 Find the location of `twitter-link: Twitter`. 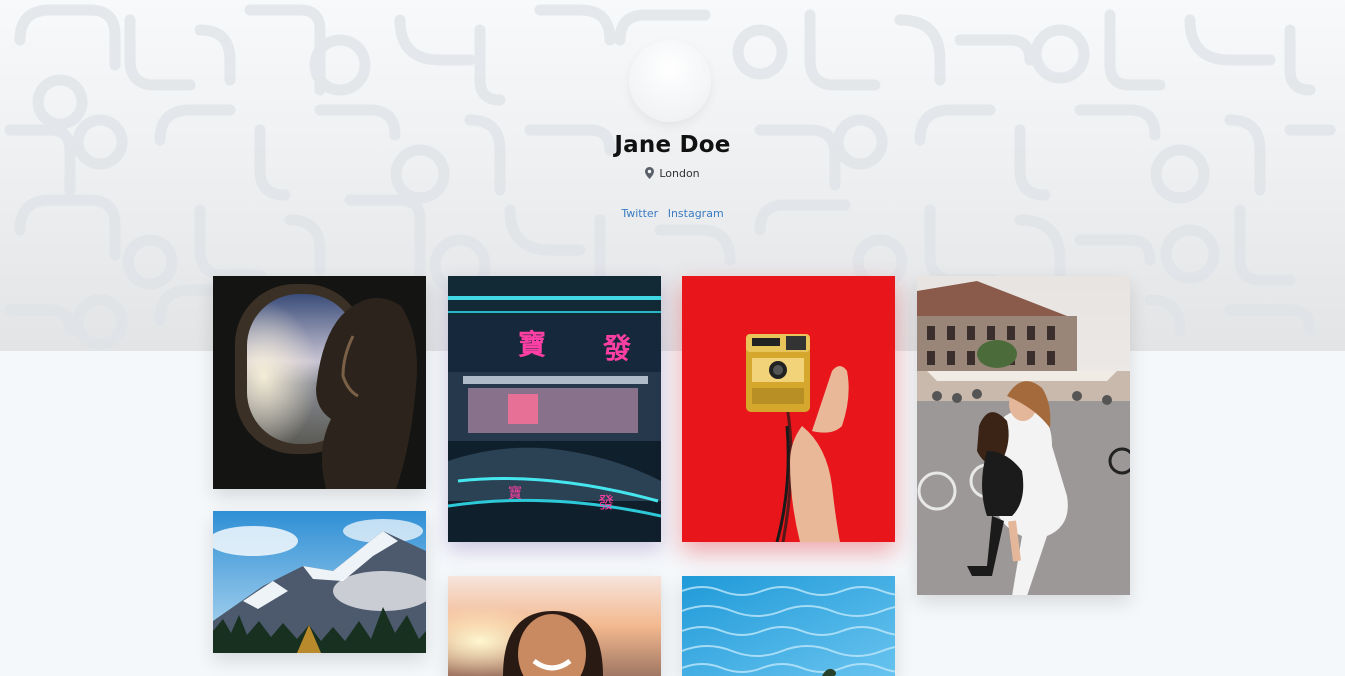

twitter-link: Twitter is located at coordinates (639, 213).